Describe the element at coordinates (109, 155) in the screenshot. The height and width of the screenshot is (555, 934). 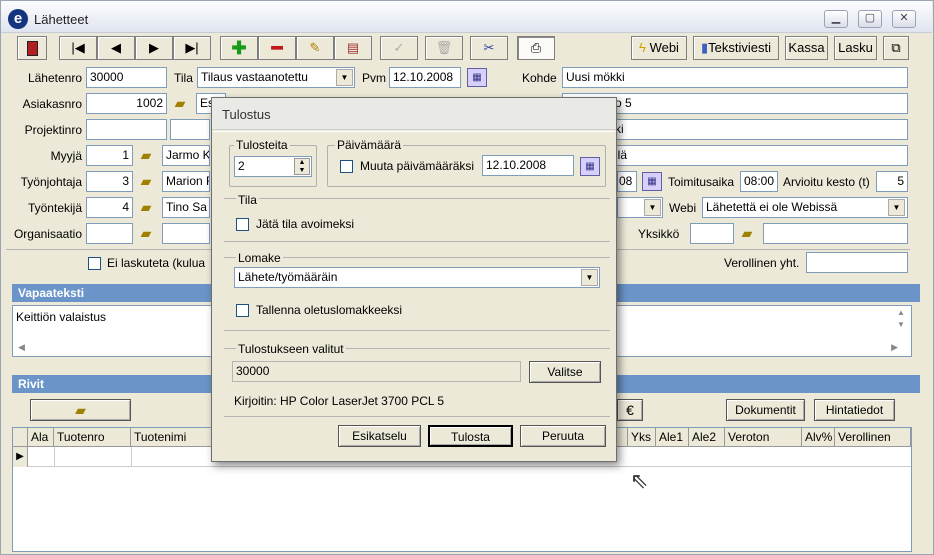
I see `myyja-nro-field: 1` at that location.